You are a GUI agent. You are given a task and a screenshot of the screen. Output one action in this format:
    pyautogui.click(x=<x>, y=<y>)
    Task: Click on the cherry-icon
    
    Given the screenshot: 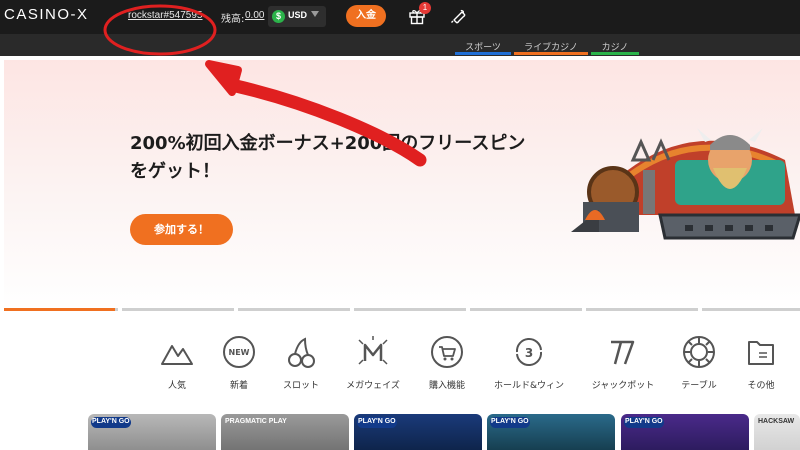 What is the action you would take?
    pyautogui.click(x=301, y=352)
    